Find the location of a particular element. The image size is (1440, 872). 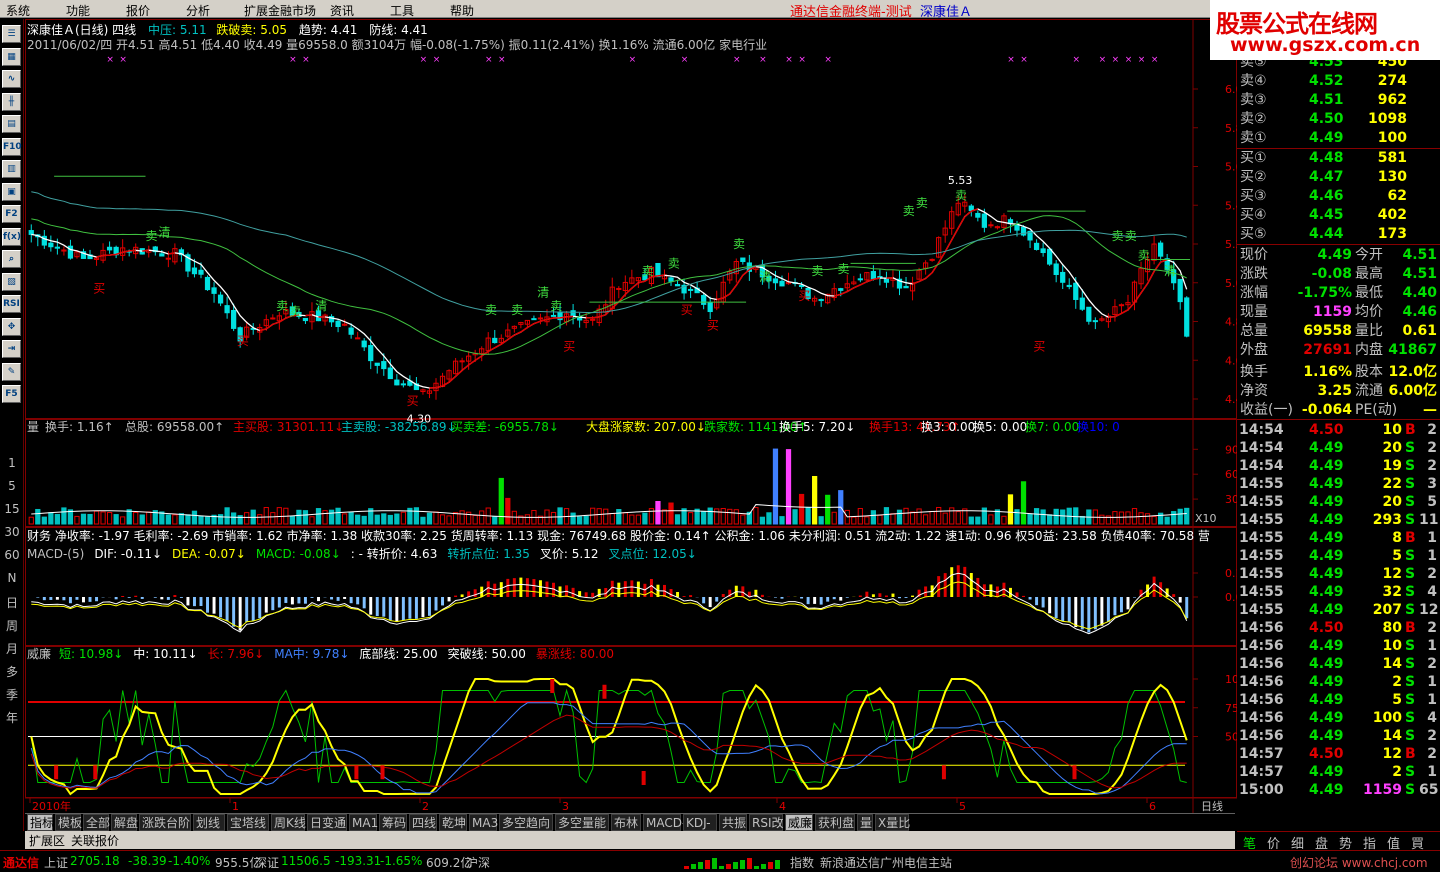

indicator-tab-15: 多空量能 is located at coordinates (582, 822).